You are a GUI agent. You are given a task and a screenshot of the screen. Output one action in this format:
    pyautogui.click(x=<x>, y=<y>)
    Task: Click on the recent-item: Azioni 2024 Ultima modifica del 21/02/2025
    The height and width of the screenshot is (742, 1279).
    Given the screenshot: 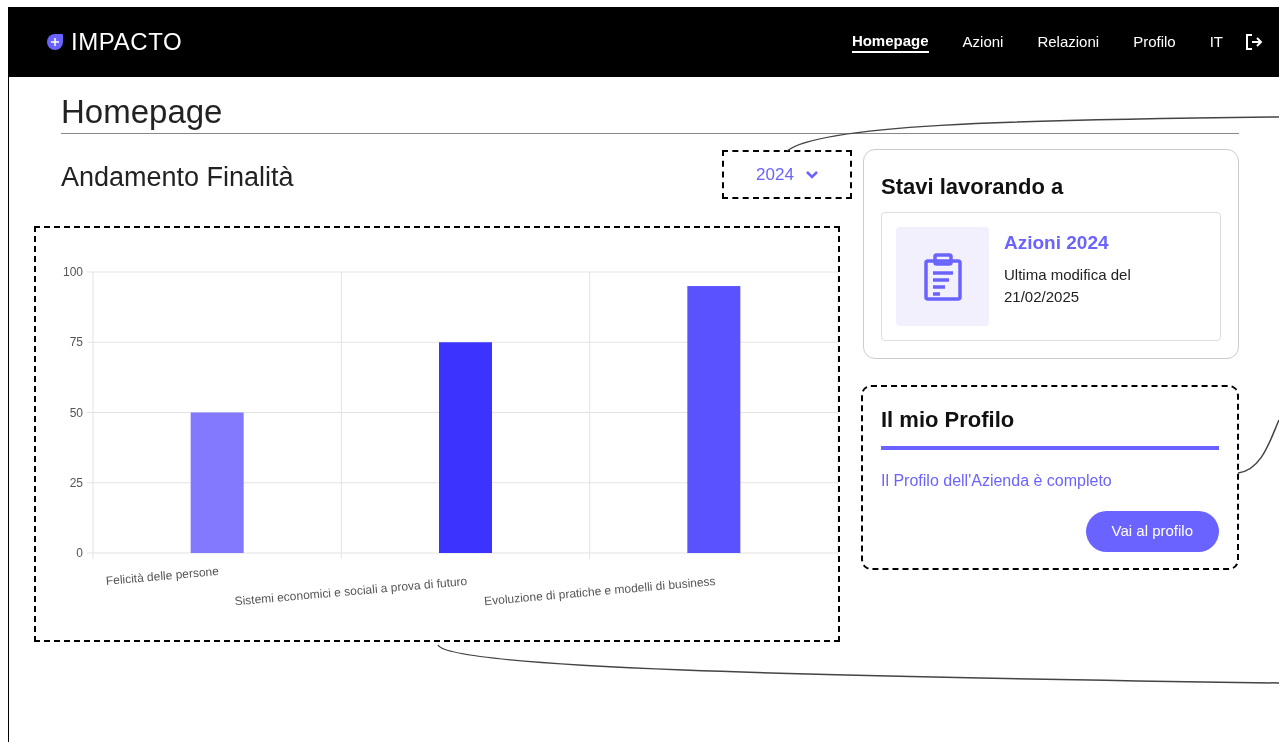 What is the action you would take?
    pyautogui.click(x=1051, y=276)
    